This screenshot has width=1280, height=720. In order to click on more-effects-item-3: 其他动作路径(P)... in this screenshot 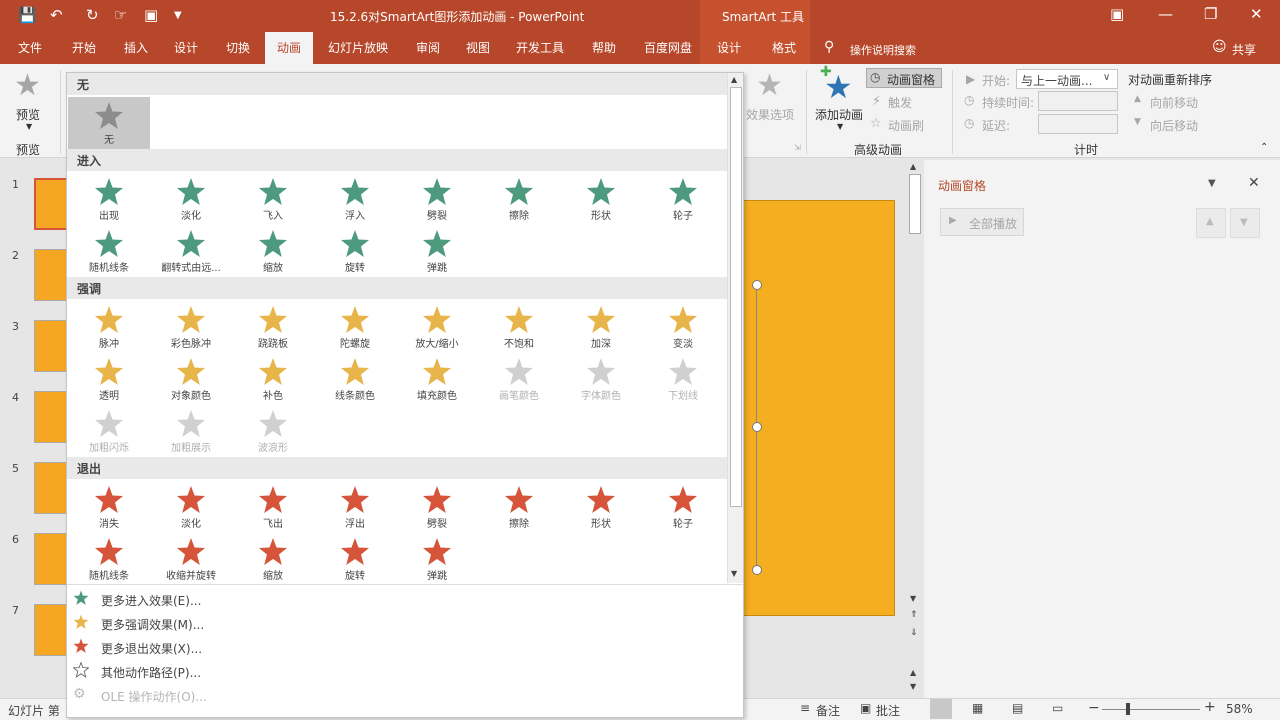, I will do `click(405, 671)`.